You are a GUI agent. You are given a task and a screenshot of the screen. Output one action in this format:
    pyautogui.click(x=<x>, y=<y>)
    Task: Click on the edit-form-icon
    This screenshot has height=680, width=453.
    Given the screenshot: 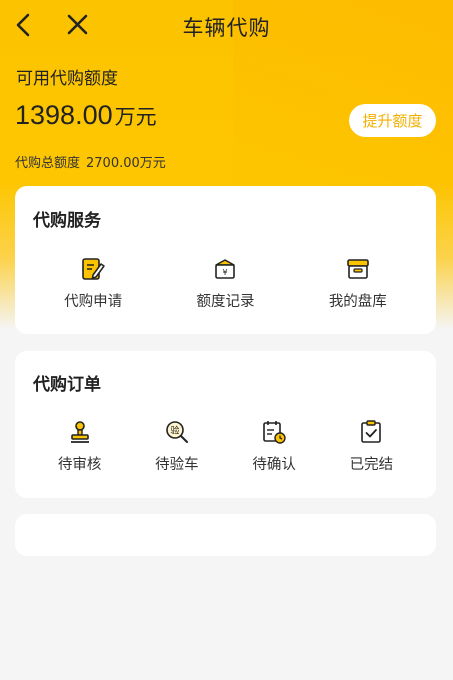 What is the action you would take?
    pyautogui.click(x=93, y=269)
    